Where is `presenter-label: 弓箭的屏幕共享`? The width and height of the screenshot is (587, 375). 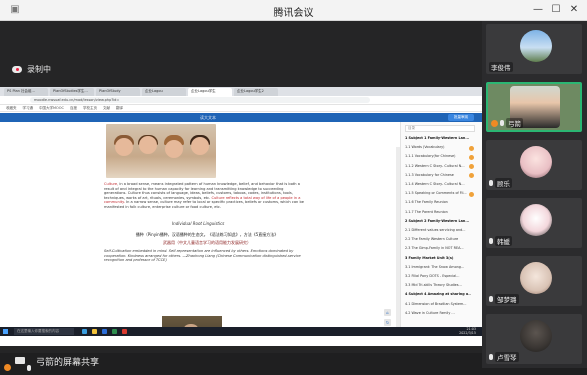 presenter-label: 弓箭的屏幕共享 is located at coordinates (68, 363).